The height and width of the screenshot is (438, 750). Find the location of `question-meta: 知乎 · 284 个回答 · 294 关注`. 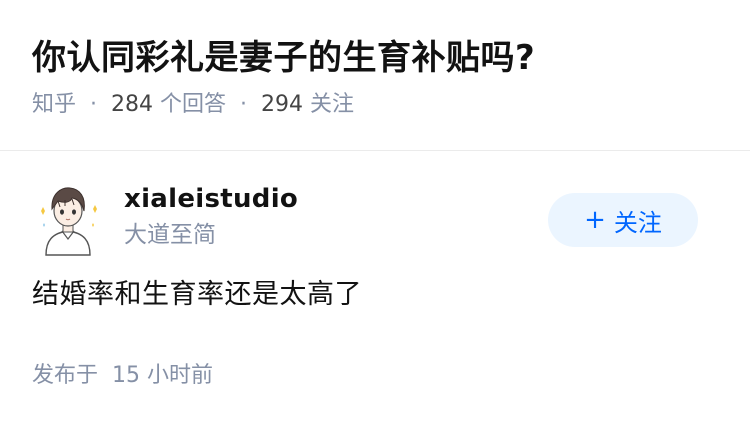

question-meta: 知乎 · 284 个回答 · 294 关注 is located at coordinates (375, 105).